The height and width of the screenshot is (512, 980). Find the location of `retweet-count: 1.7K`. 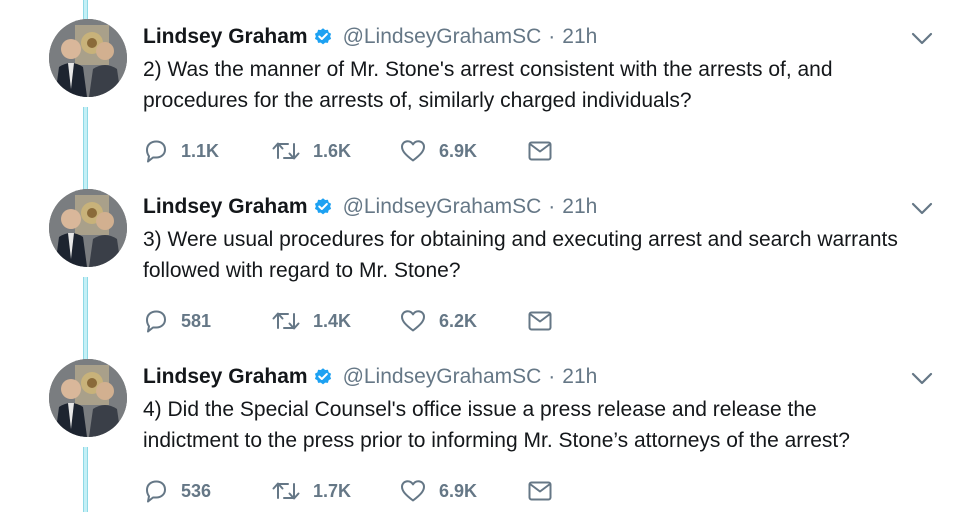

retweet-count: 1.7K is located at coordinates (332, 490).